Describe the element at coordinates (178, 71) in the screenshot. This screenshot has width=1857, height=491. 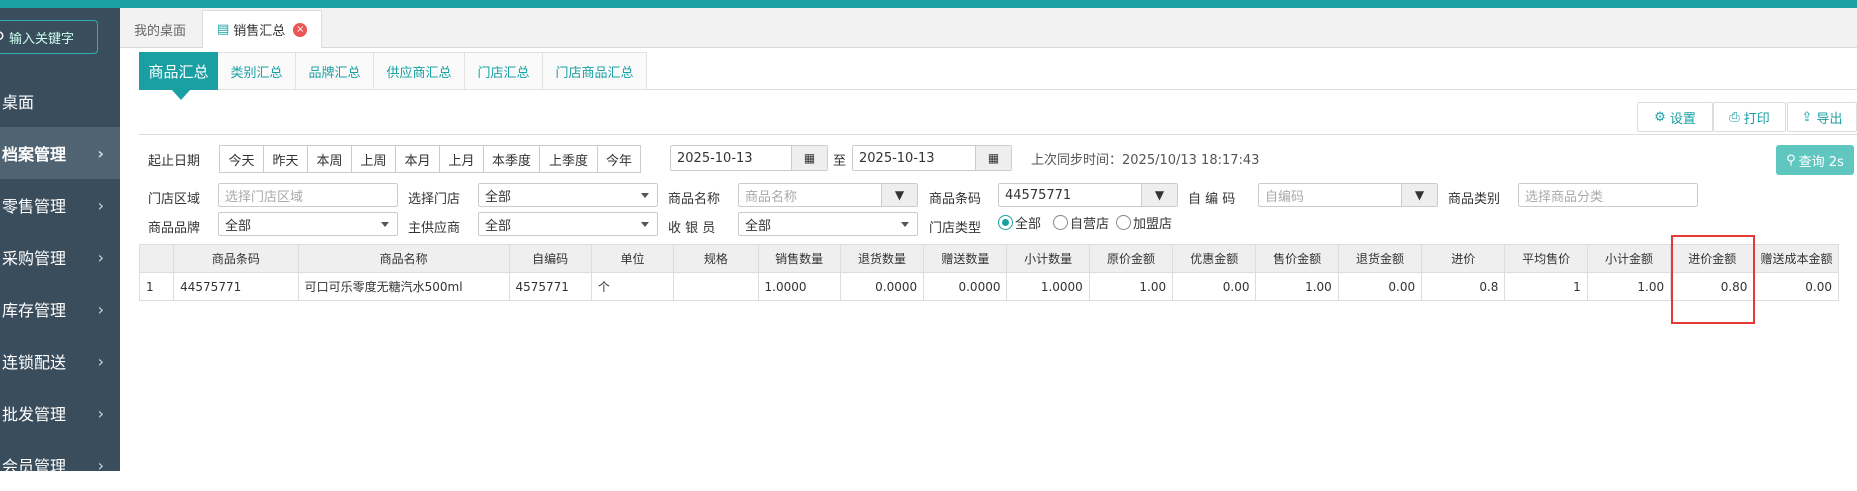
I see `subtab-goods-summary: 商品汇总` at that location.